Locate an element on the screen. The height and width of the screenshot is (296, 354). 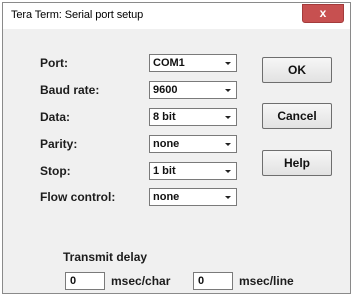
parity-label: Parity: is located at coordinates (59, 144).